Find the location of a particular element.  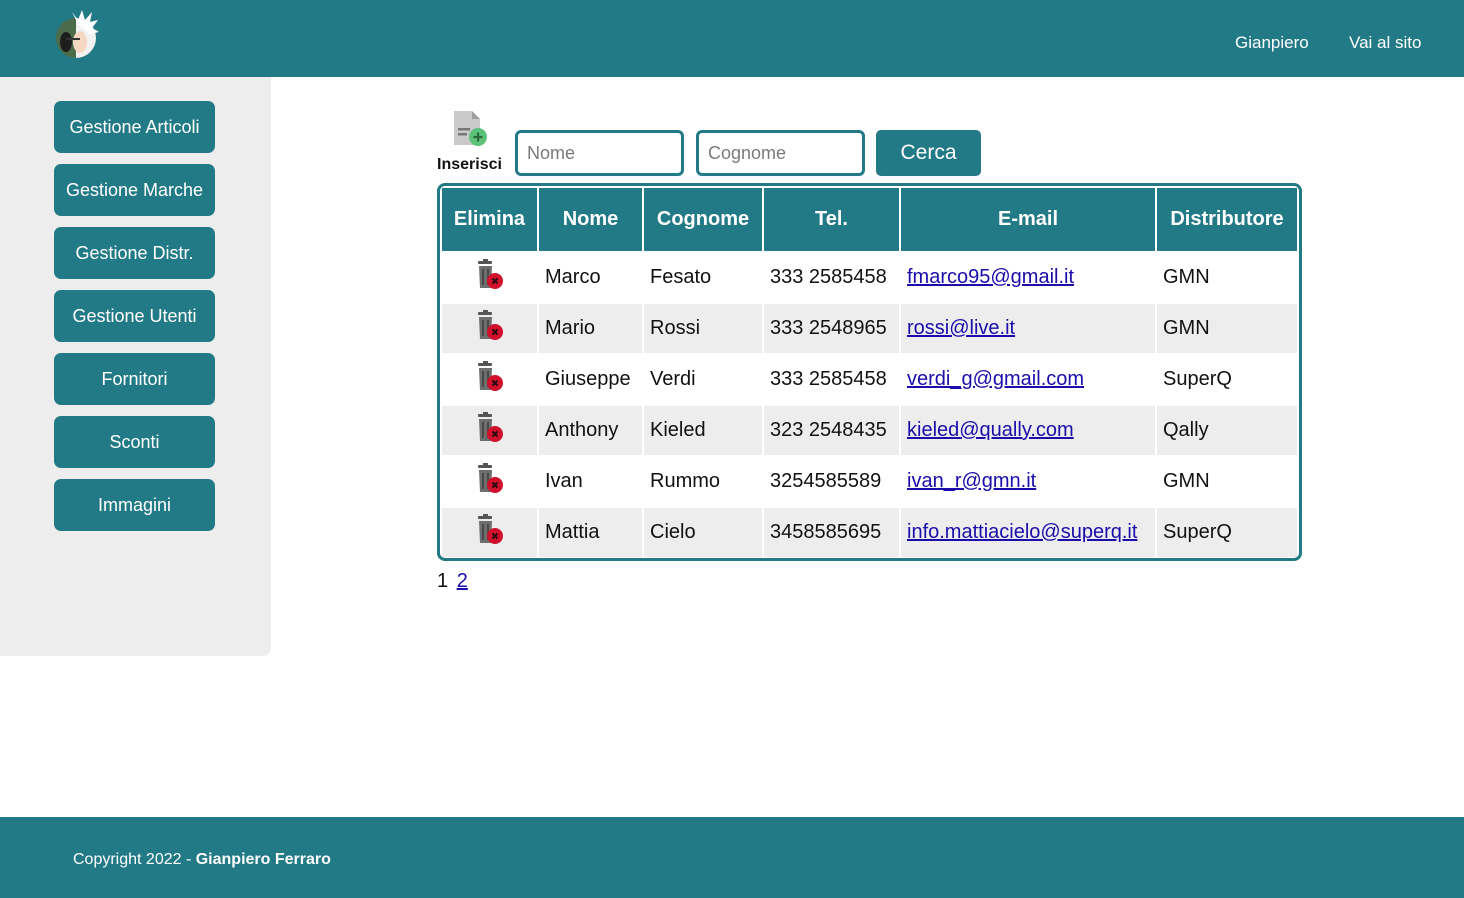

email-link: info.mattiacielo@superq.it is located at coordinates (1022, 532).